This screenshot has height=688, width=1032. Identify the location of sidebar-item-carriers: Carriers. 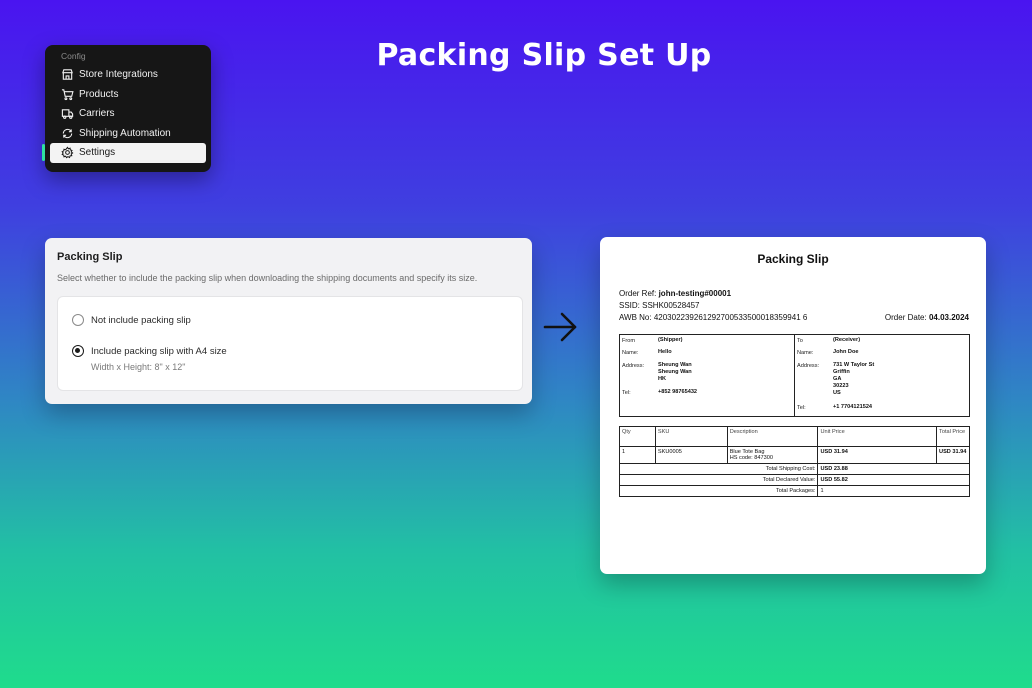
(128, 114).